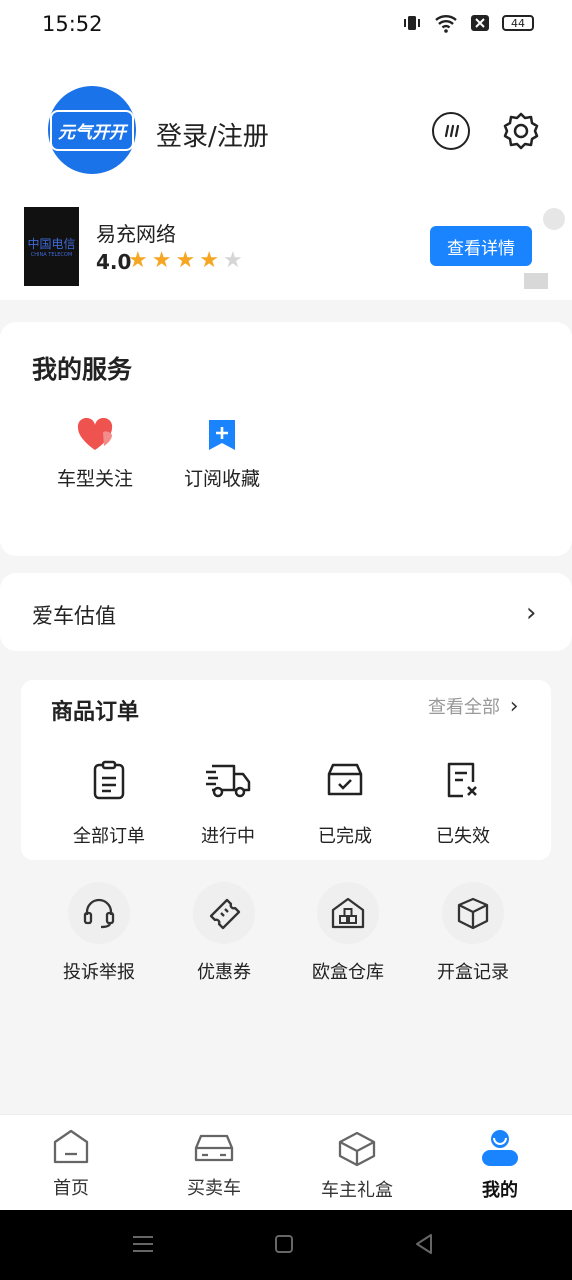 The width and height of the screenshot is (572, 1280). I want to click on warehouse-icon, so click(348, 913).